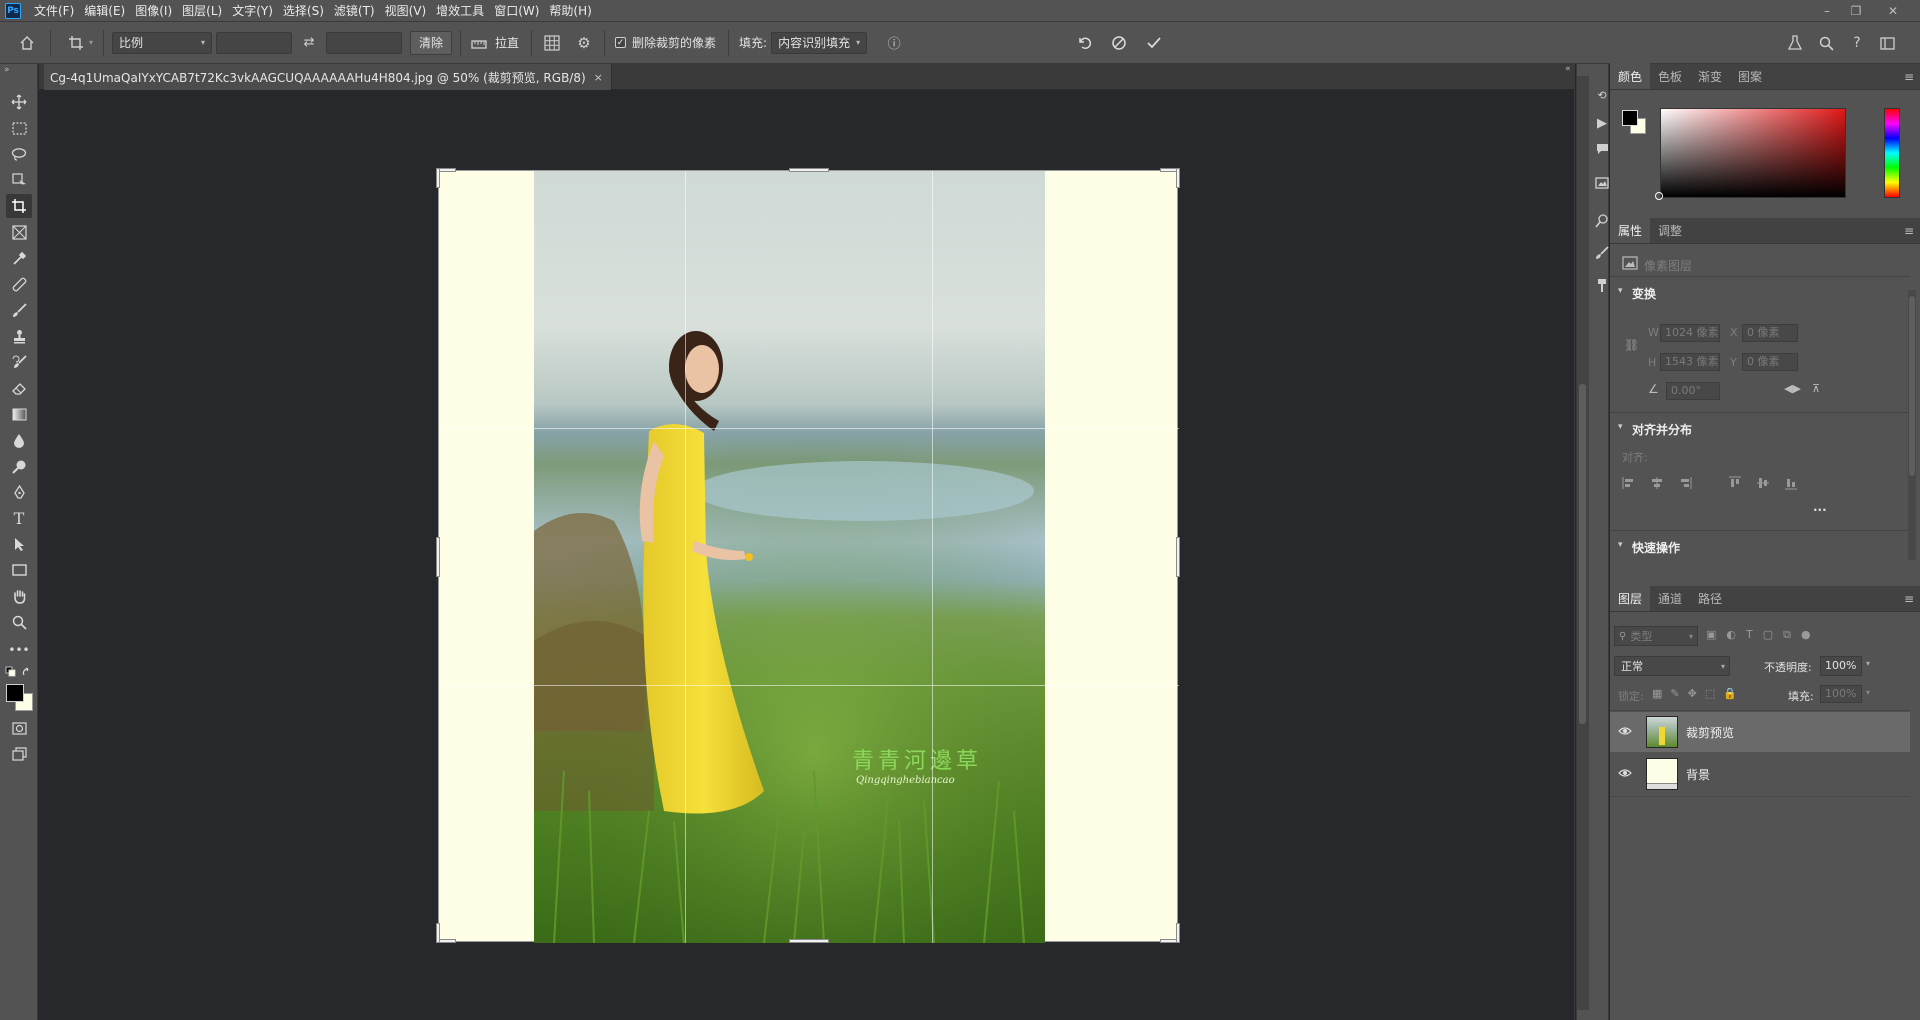 The height and width of the screenshot is (1020, 1920). What do you see at coordinates (438, 178) in the screenshot?
I see `crop-handle-top-left` at bounding box center [438, 178].